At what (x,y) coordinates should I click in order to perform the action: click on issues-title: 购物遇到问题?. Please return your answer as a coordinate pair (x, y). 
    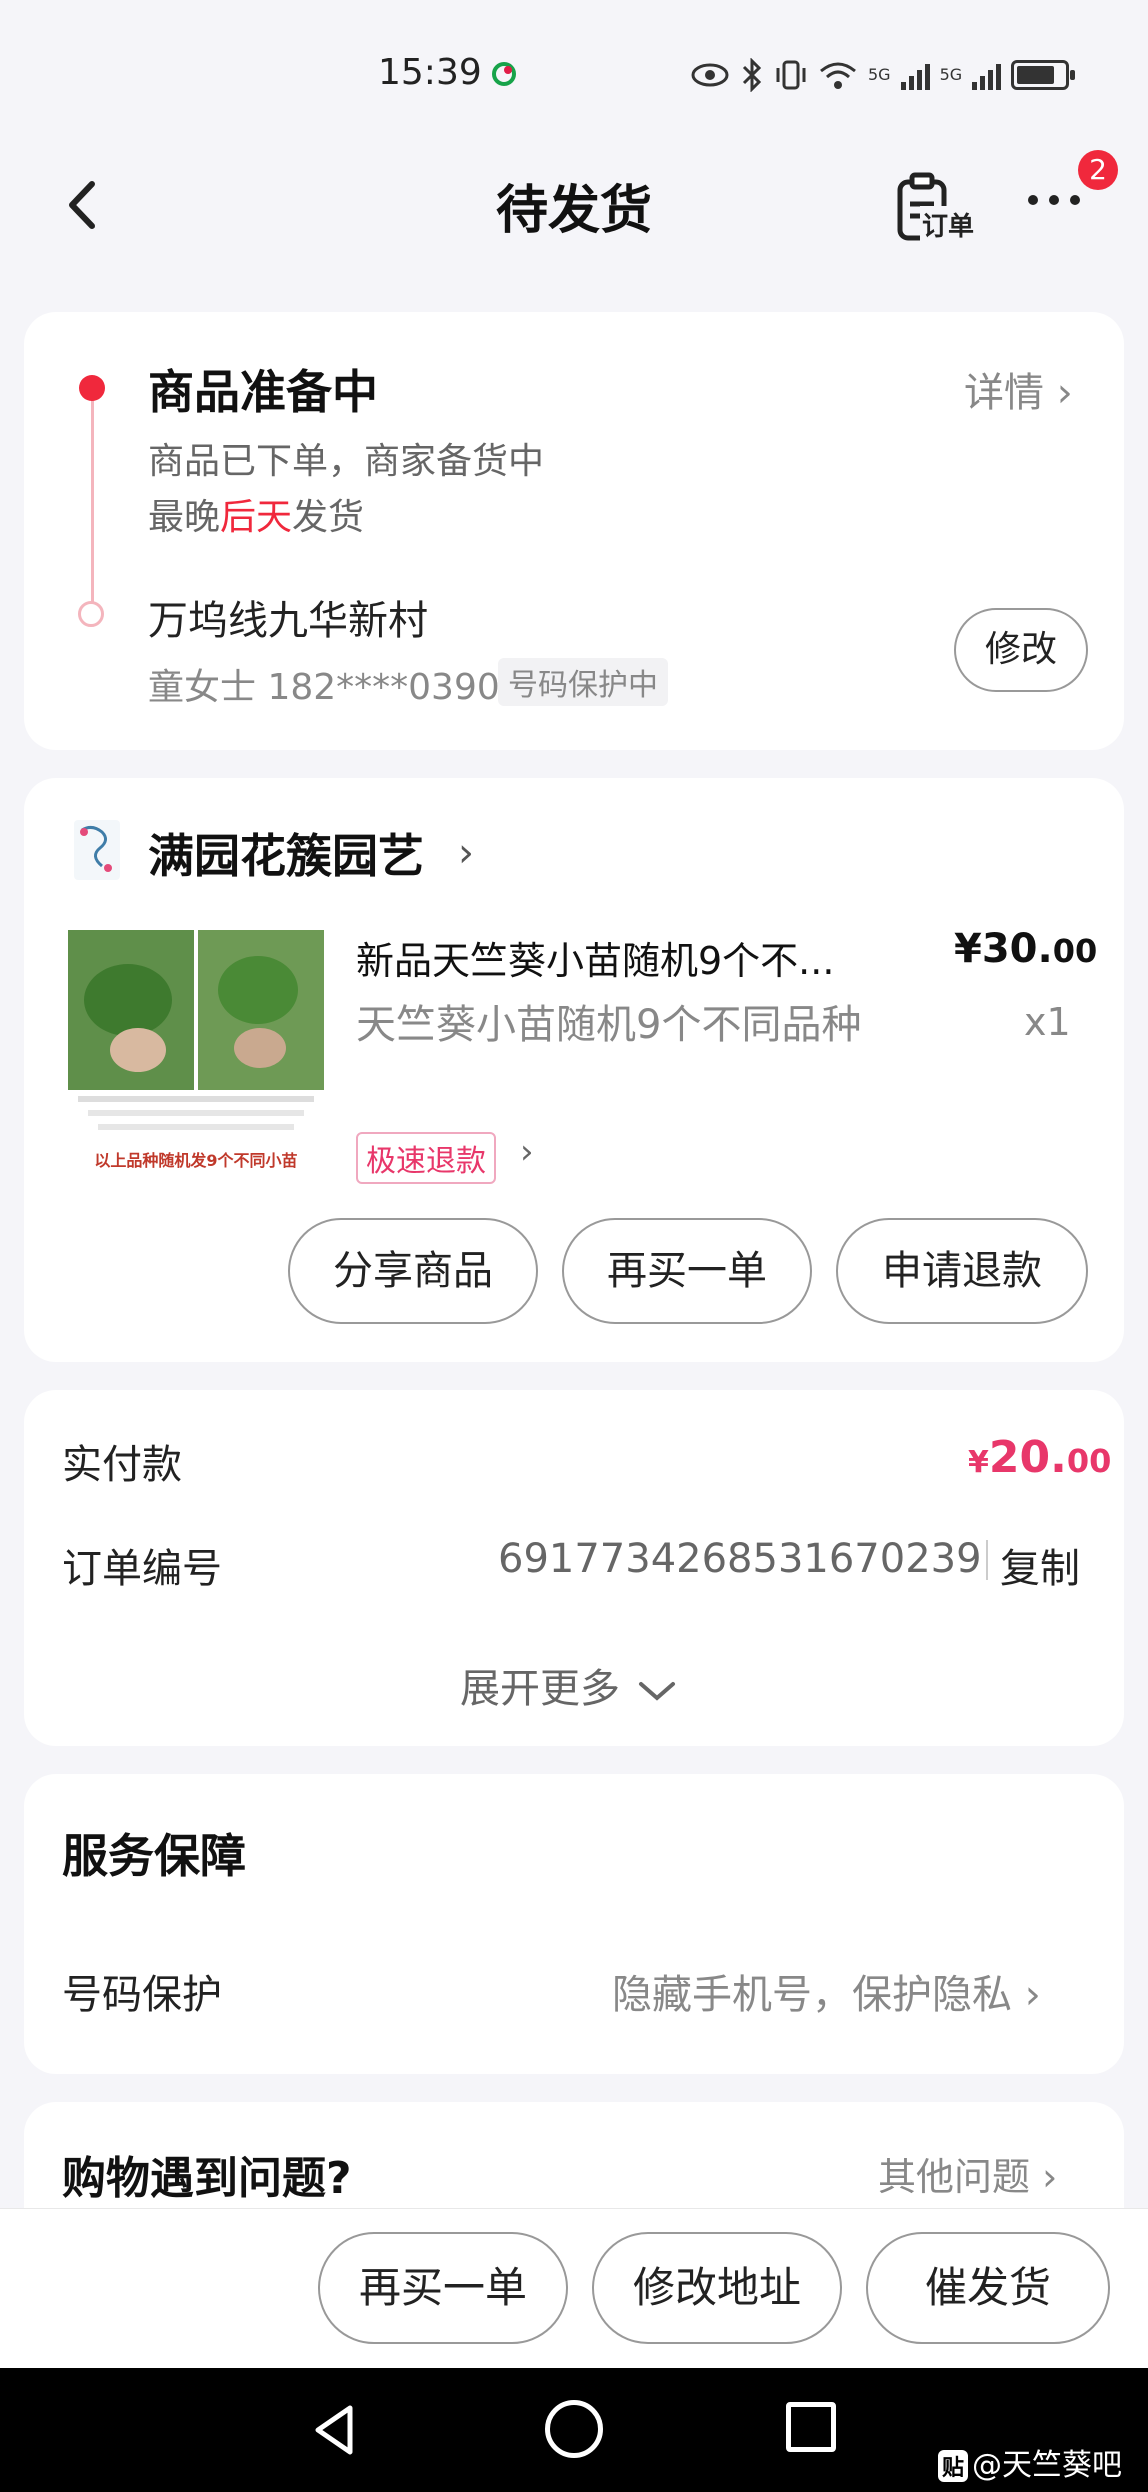
    Looking at the image, I should click on (207, 2178).